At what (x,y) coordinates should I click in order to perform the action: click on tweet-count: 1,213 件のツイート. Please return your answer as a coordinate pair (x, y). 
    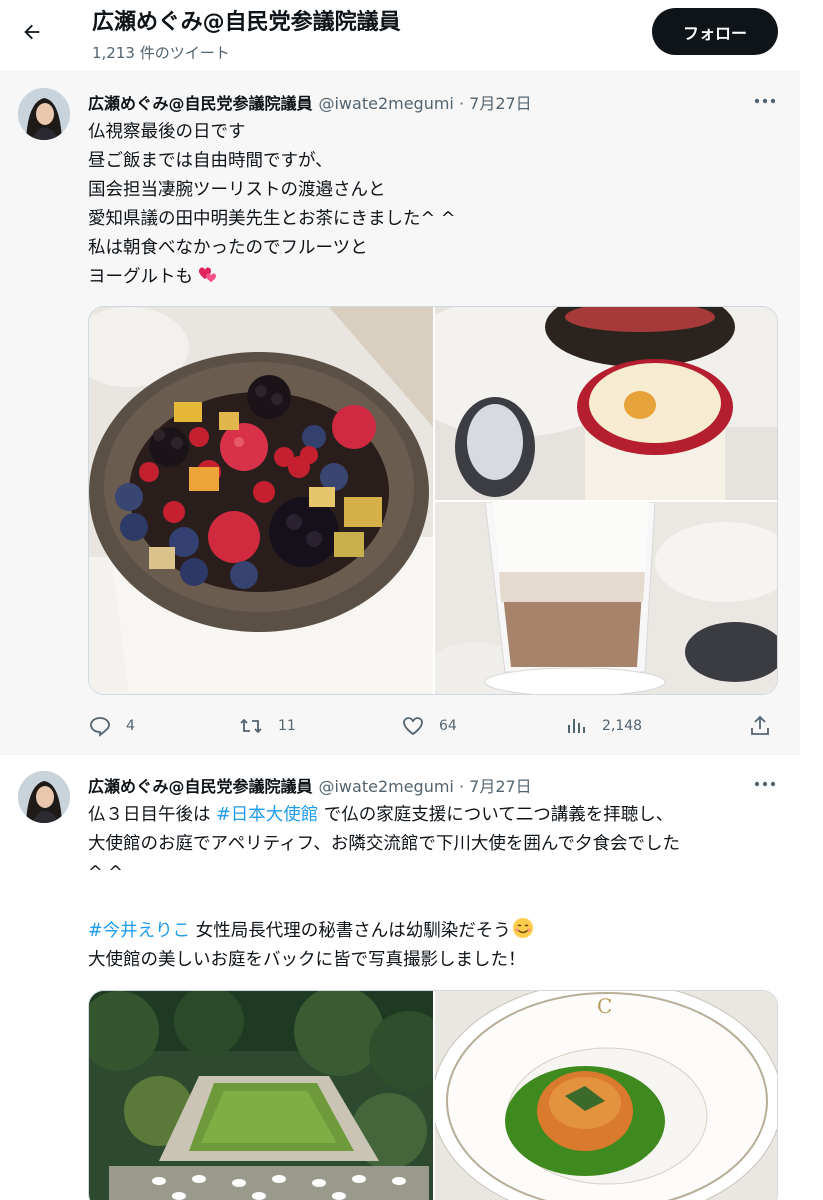
    Looking at the image, I should click on (161, 53).